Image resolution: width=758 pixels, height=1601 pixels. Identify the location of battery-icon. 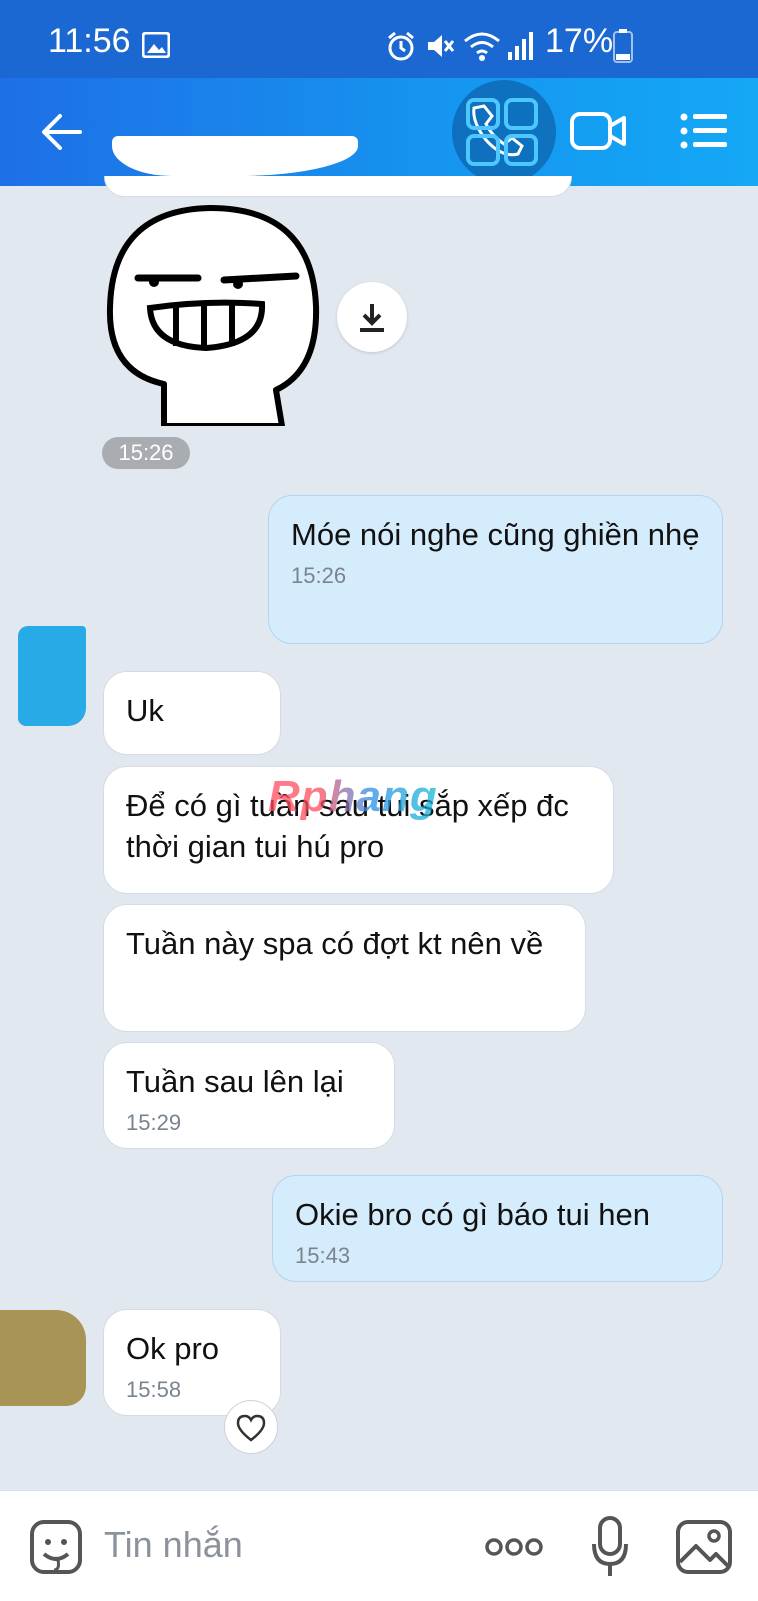
(623, 46).